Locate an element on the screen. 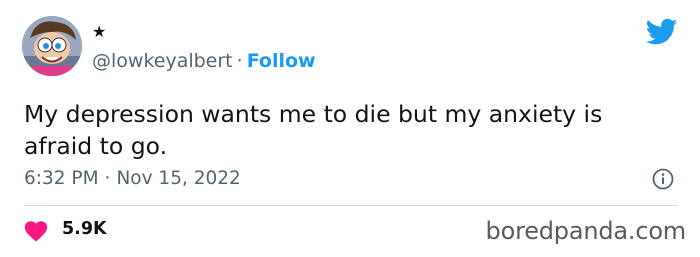 Image resolution: width=700 pixels, height=257 pixels. like-count: 5.9K is located at coordinates (84, 229).